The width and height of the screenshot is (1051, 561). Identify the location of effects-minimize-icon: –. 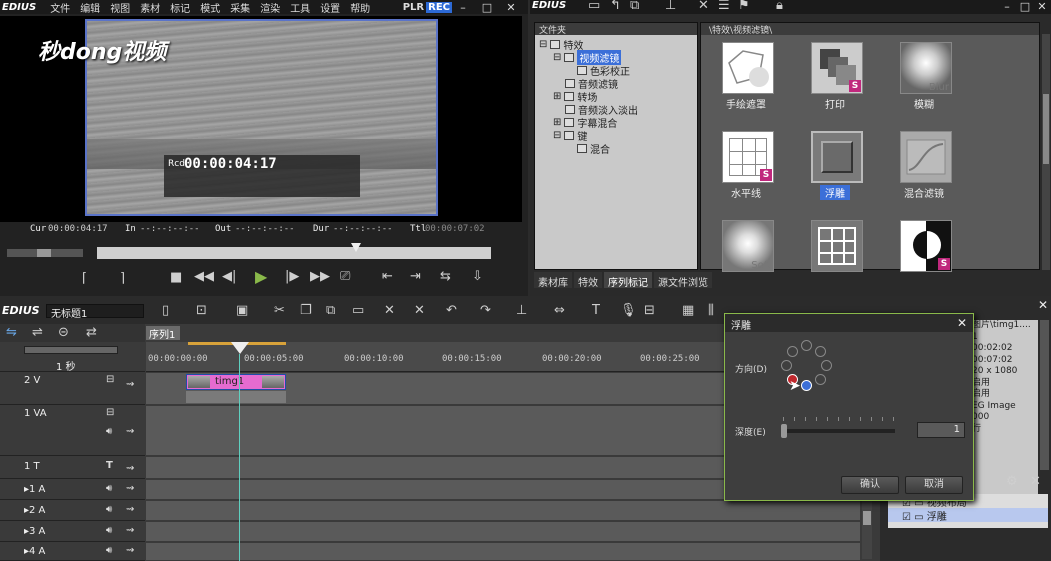
(1007, 6).